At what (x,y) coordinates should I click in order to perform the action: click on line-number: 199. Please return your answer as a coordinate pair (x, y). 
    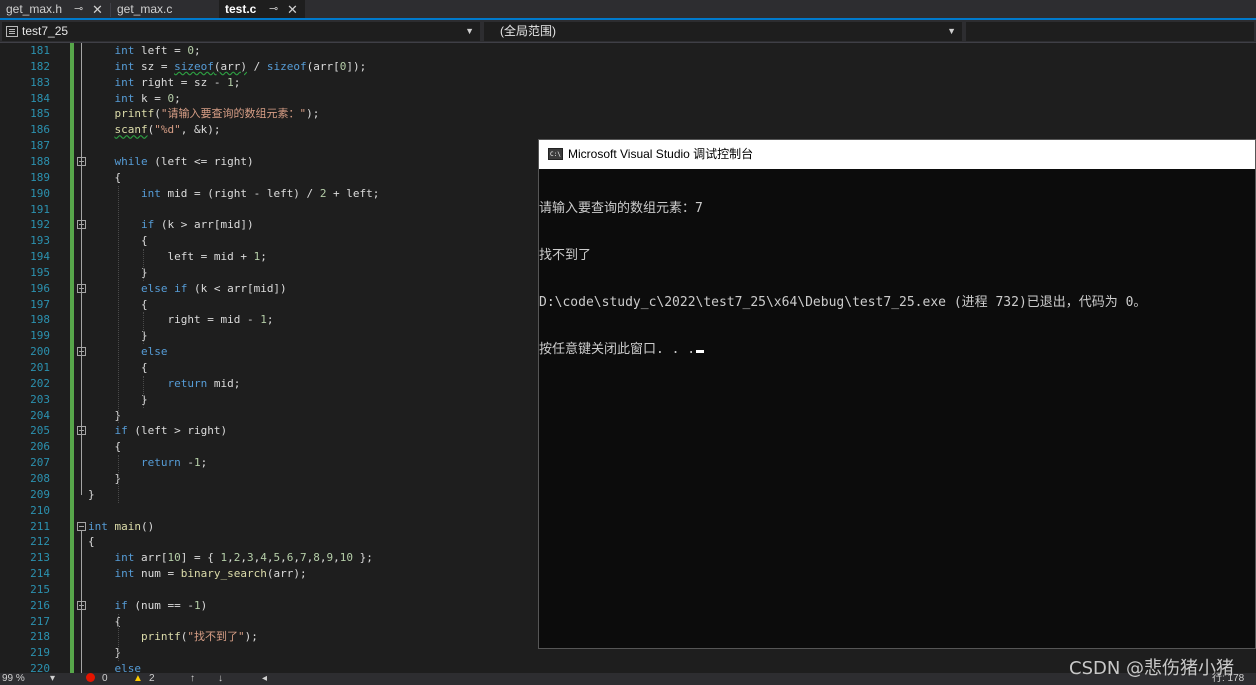
    Looking at the image, I should click on (40, 336).